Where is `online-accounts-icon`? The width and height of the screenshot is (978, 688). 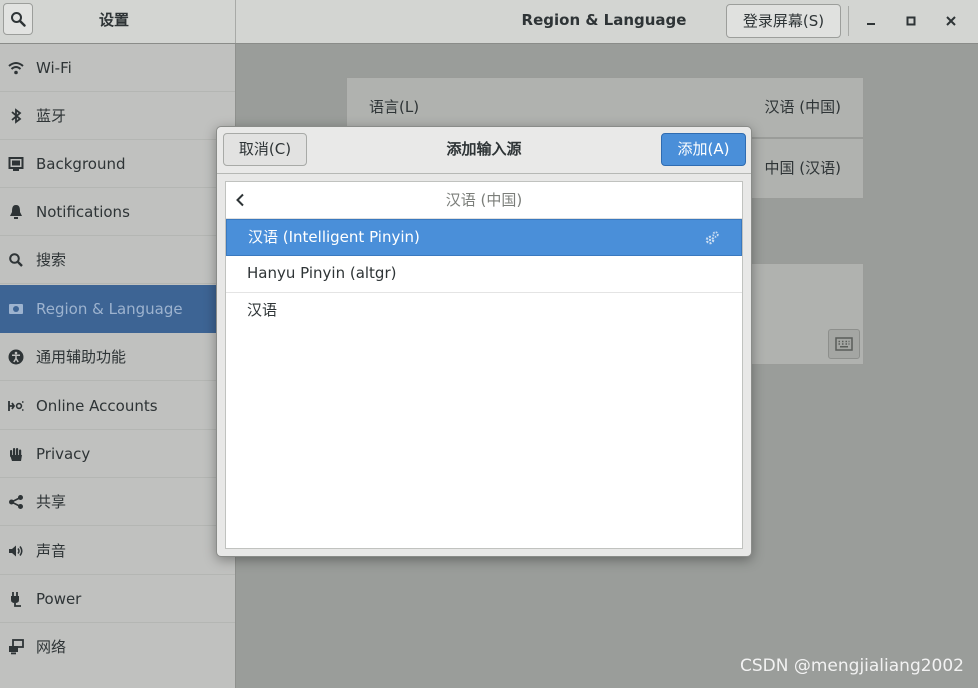
online-accounts-icon is located at coordinates (16, 406).